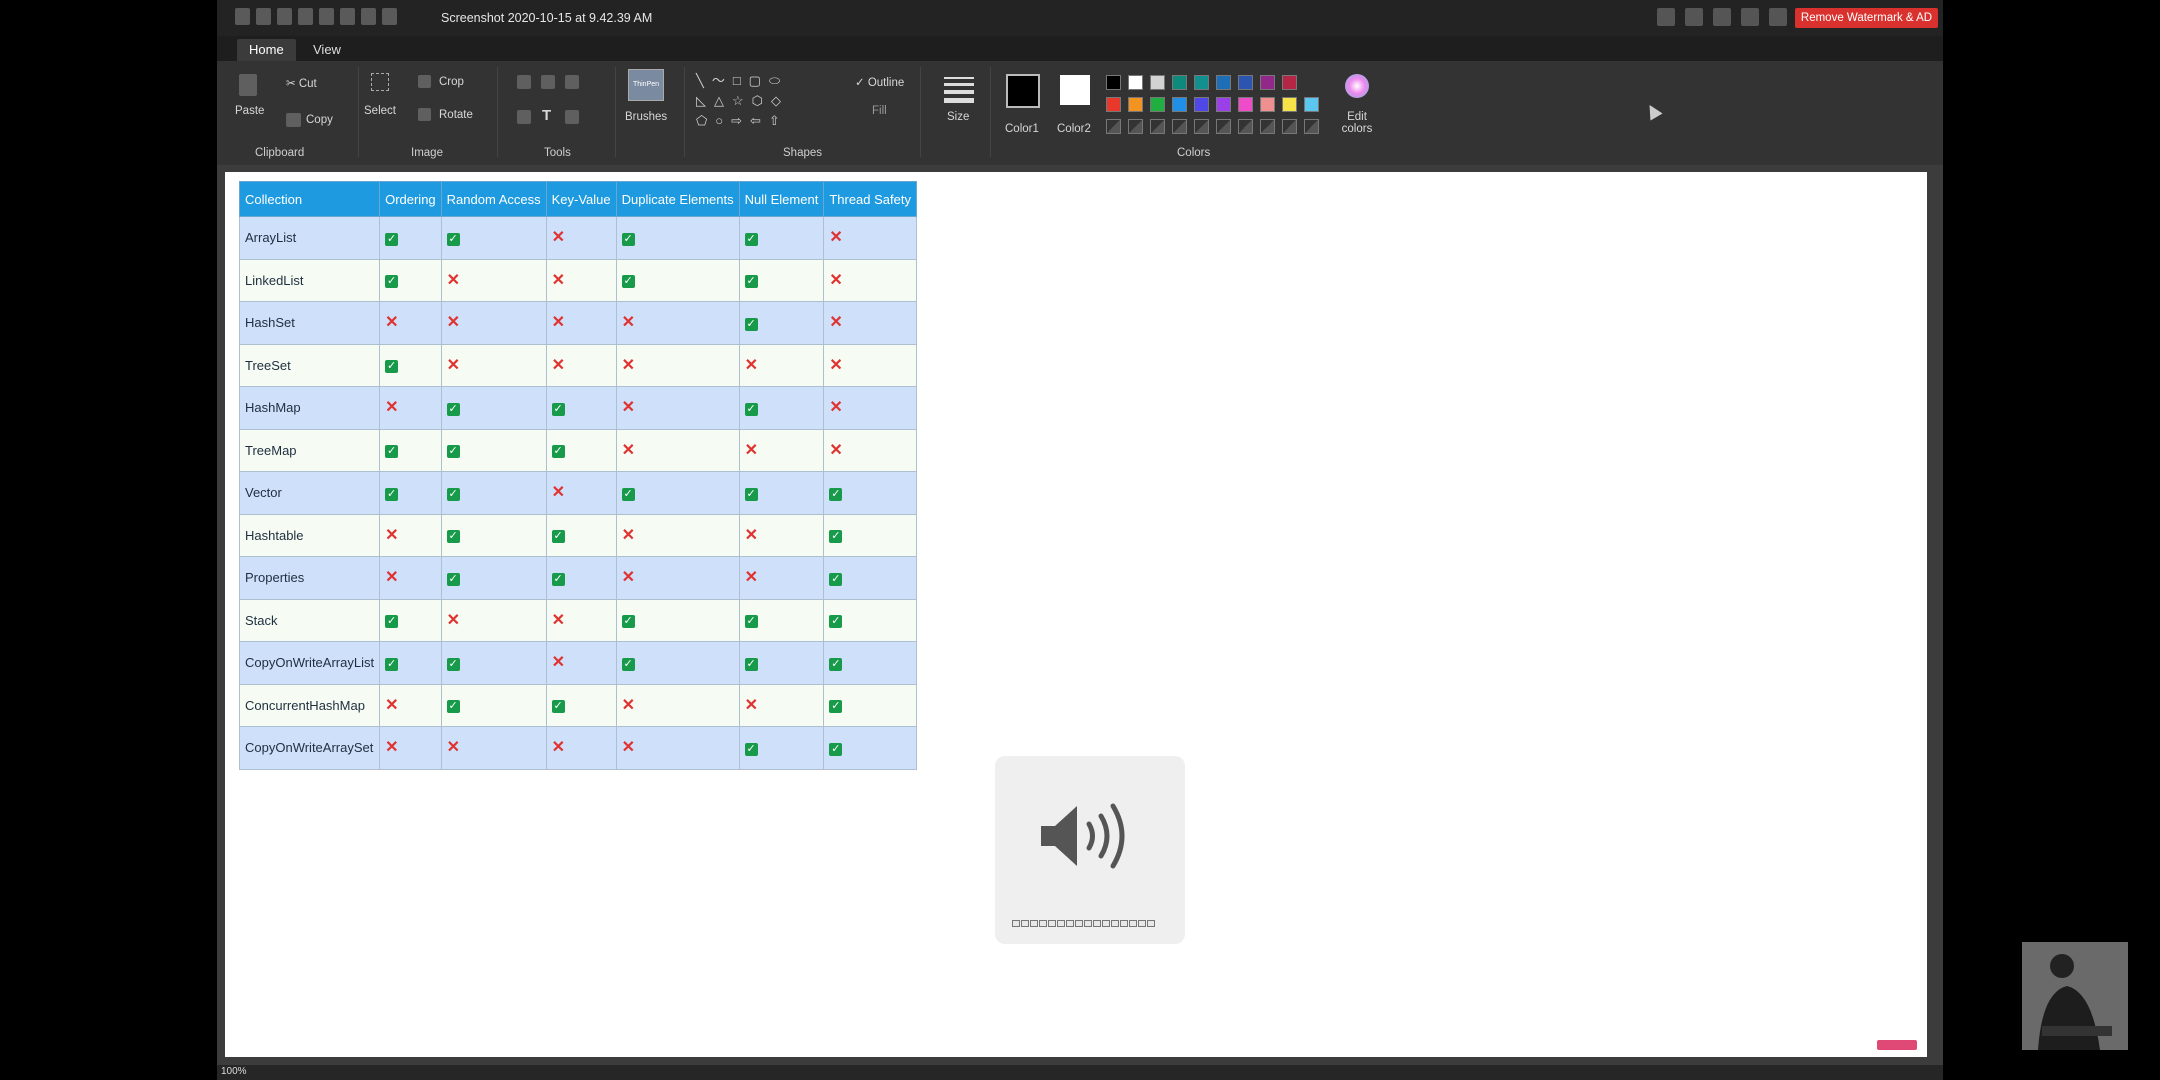 This screenshot has height=1080, width=2160. What do you see at coordinates (751, 282) in the screenshot?
I see `check-icon: ✓` at bounding box center [751, 282].